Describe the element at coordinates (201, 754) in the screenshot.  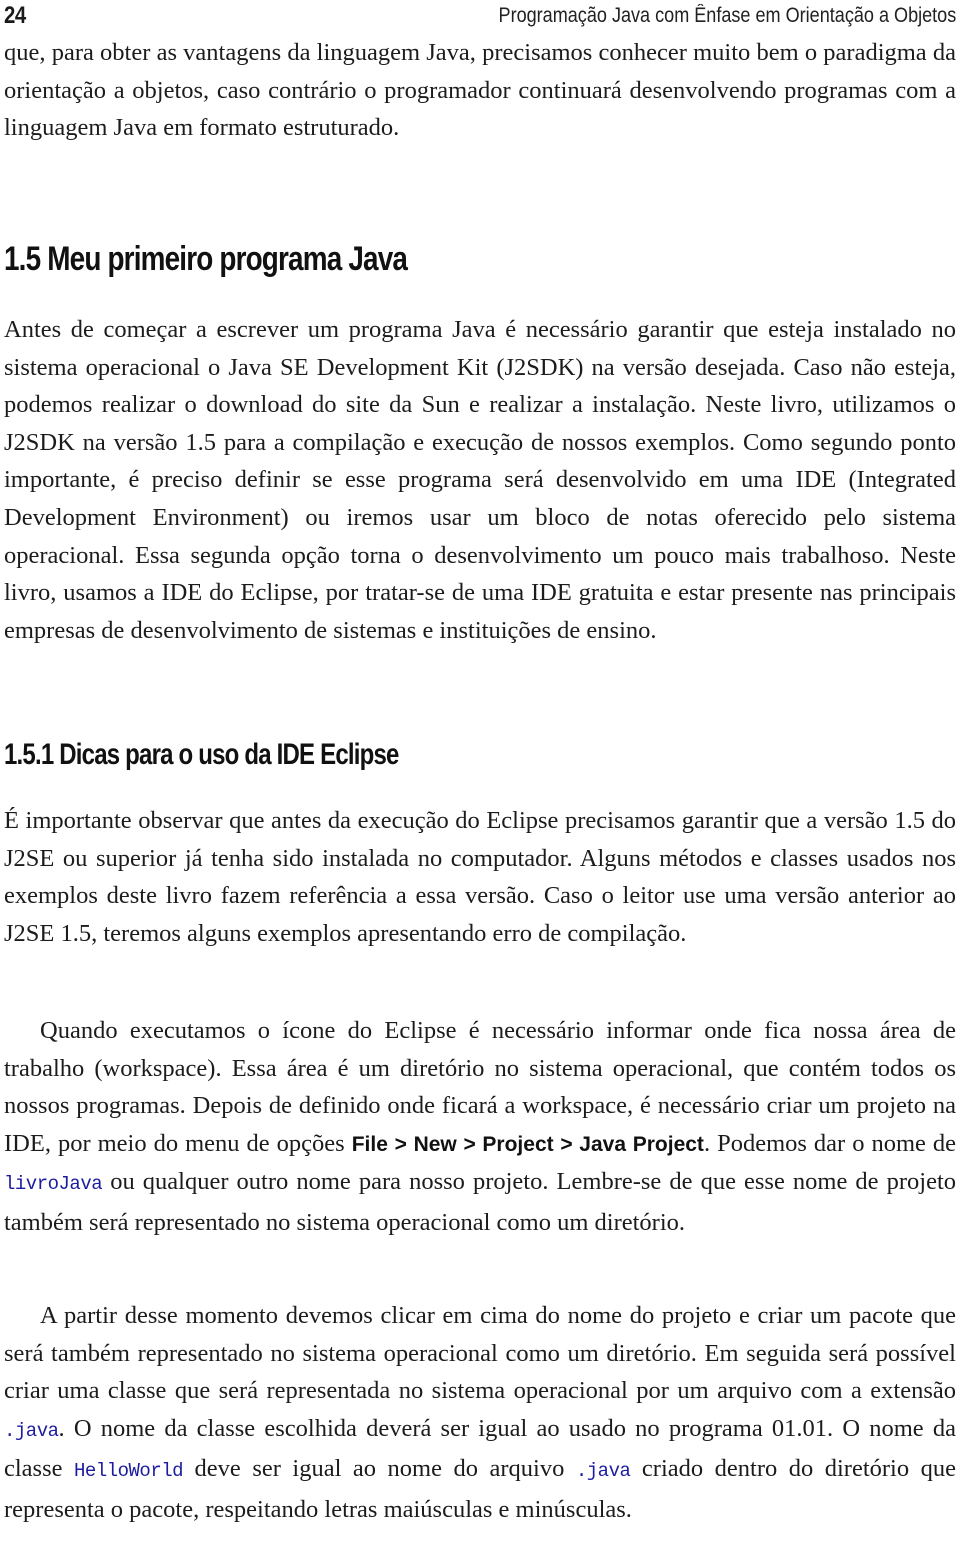
I see `section-heading-1-5-1: 1.5.1 Dicas para o uso da IDE Eclipse` at that location.